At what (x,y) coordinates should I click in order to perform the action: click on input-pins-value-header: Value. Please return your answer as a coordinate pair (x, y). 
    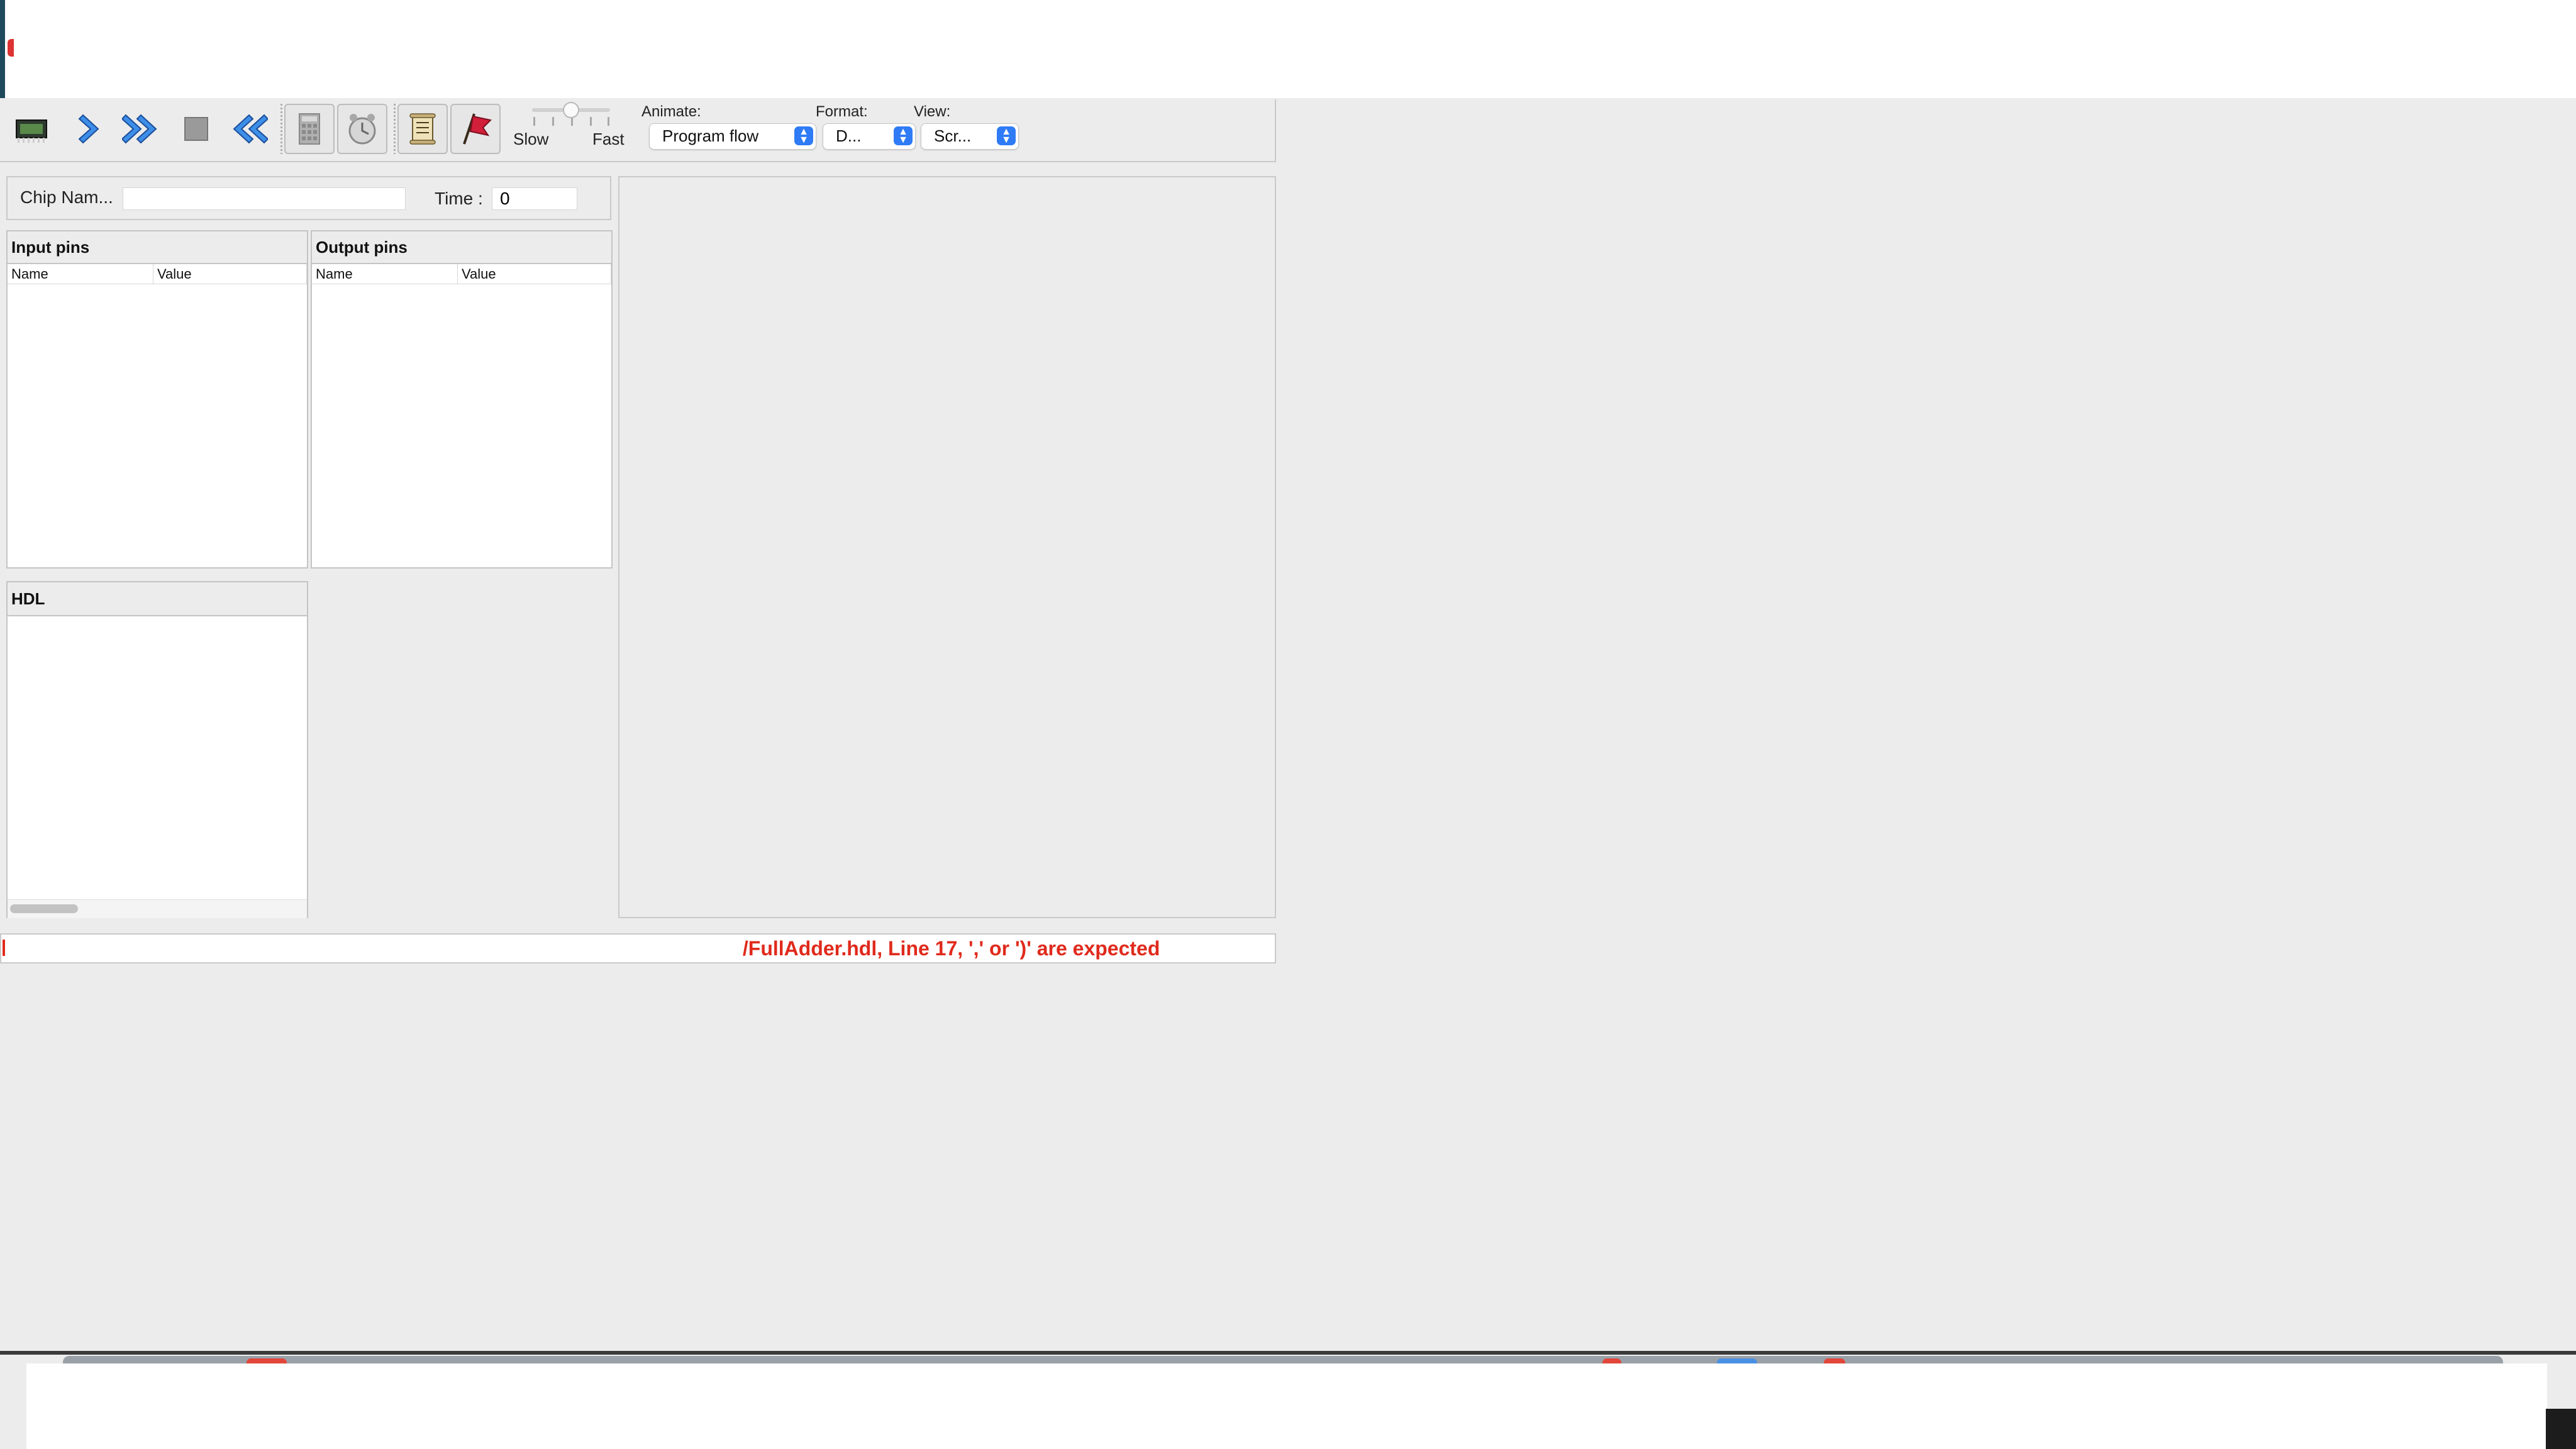
    Looking at the image, I should click on (230, 274).